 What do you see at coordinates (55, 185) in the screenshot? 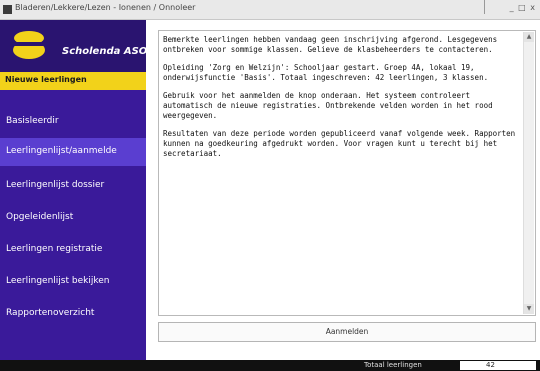
I see `nav-item-label: Leerlingenlijst dossier` at bounding box center [55, 185].